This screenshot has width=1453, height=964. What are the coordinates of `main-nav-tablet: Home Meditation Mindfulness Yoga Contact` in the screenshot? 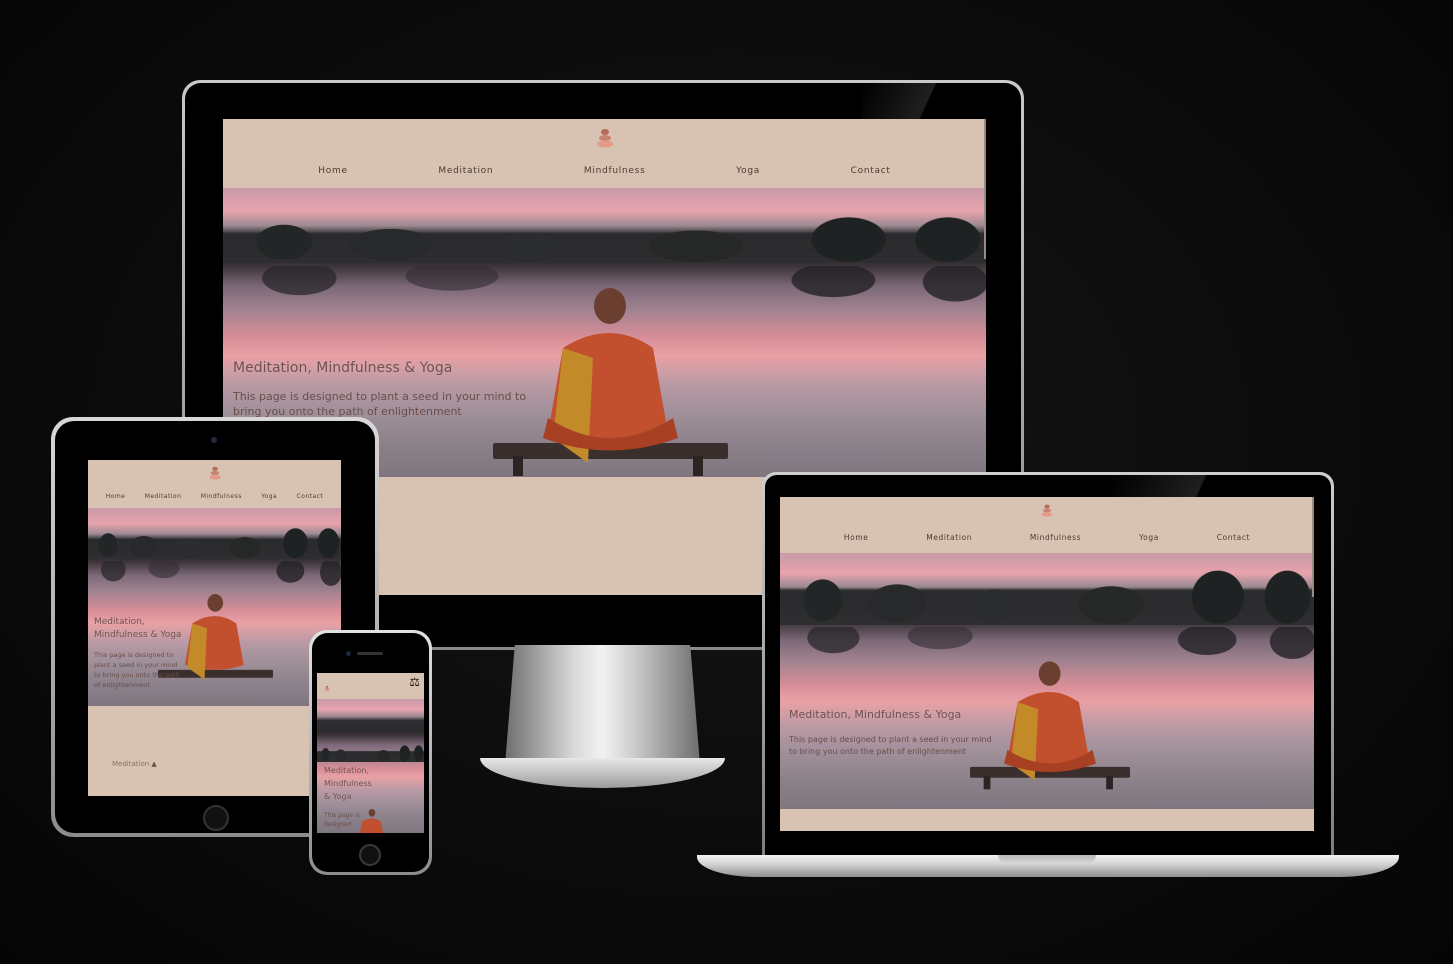 It's located at (214, 496).